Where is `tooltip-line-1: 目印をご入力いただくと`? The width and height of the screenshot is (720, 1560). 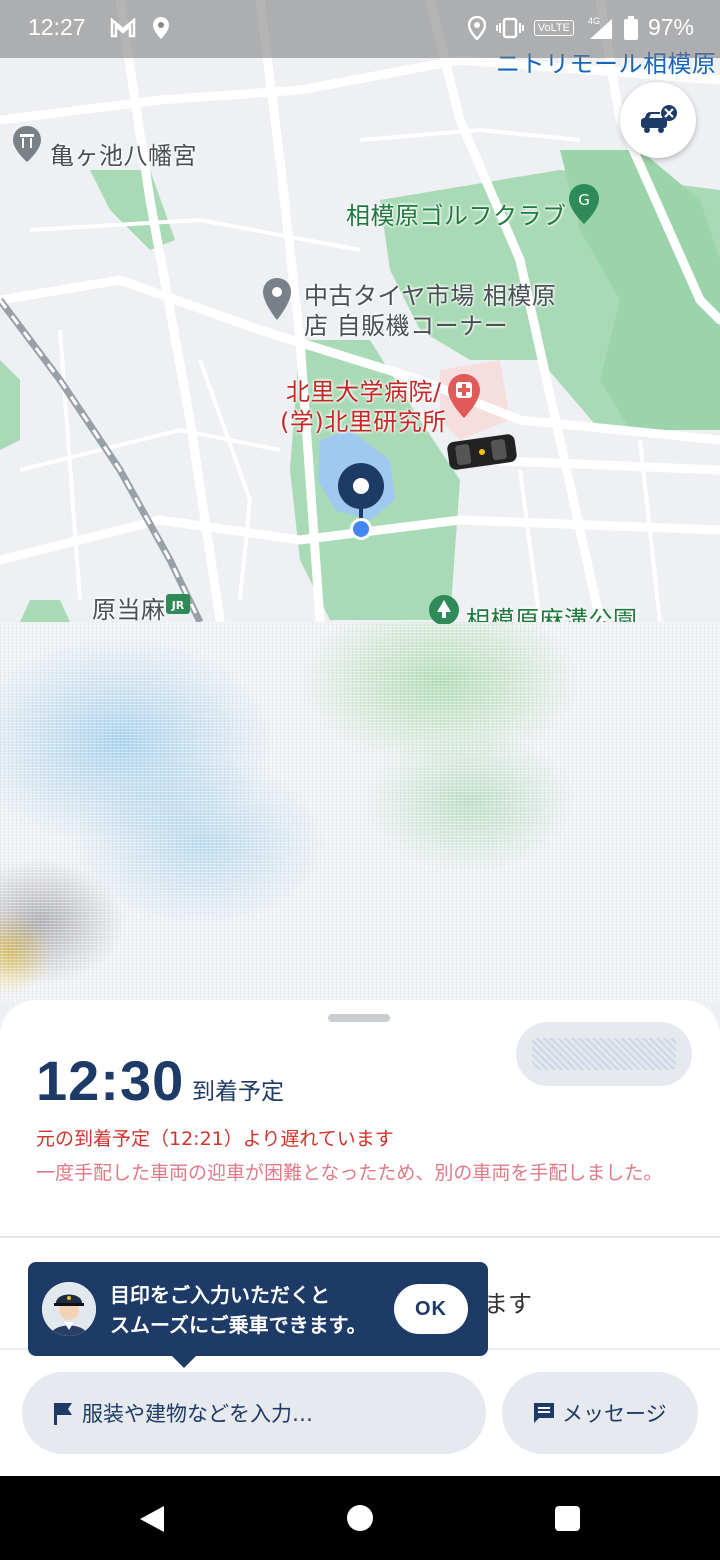 tooltip-line-1: 目印をご入力いただくと is located at coordinates (220, 1295).